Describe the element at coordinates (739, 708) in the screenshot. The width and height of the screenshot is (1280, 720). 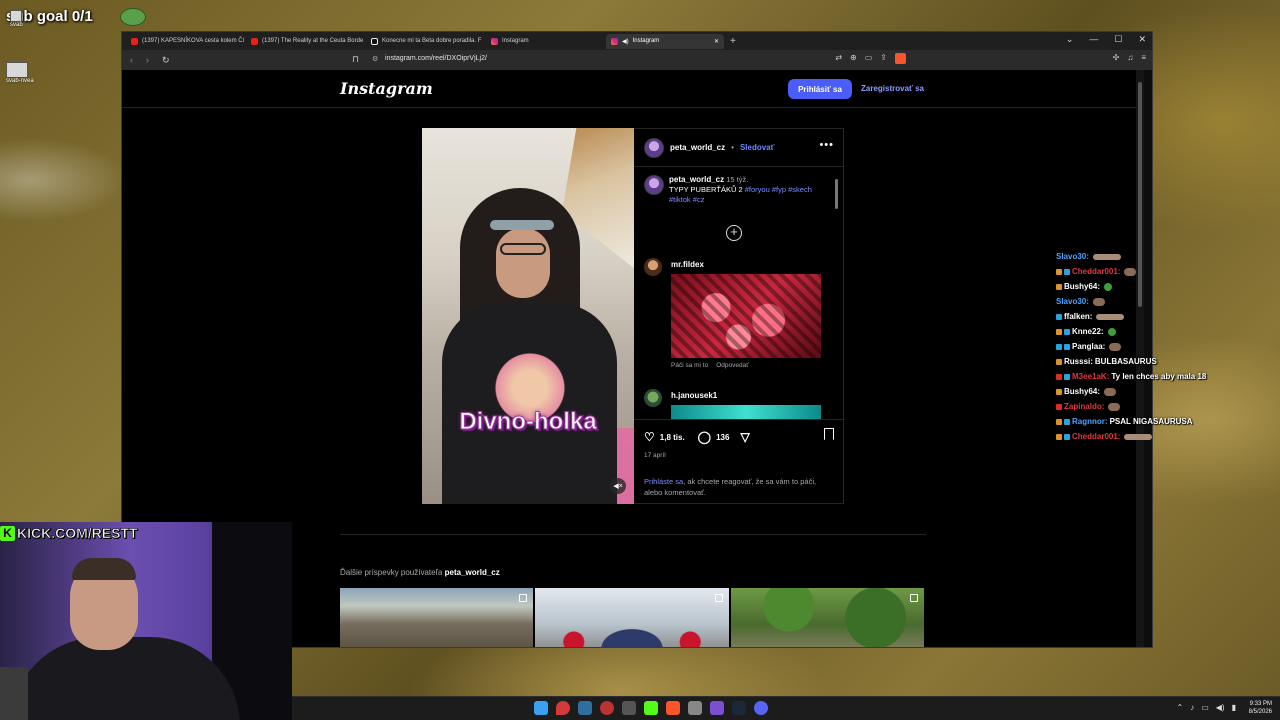
I see `steam-icon` at that location.